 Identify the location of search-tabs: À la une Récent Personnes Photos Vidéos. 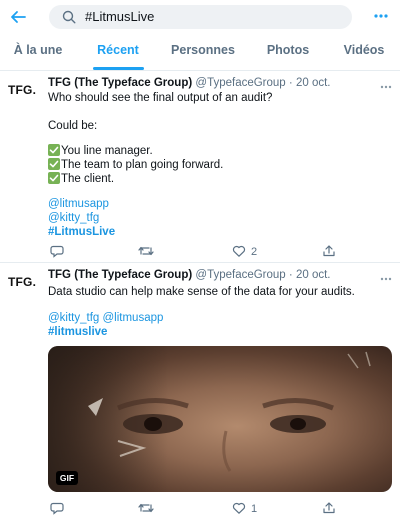
(200, 53).